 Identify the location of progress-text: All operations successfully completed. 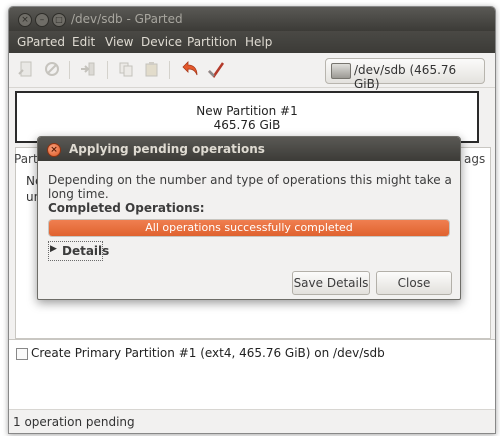
(249, 227).